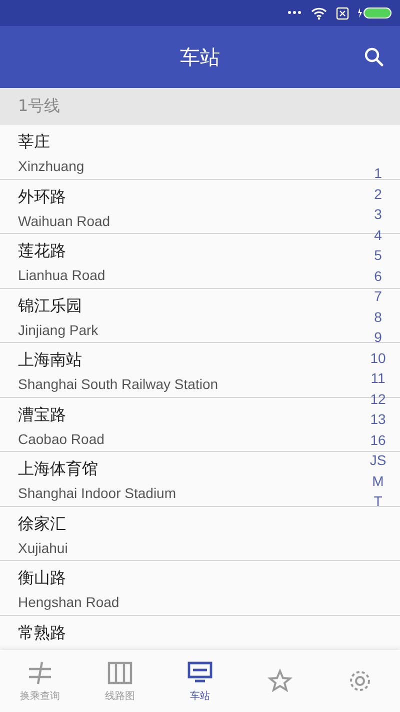  I want to click on station-pinyin: Jinjiang Park, so click(58, 330).